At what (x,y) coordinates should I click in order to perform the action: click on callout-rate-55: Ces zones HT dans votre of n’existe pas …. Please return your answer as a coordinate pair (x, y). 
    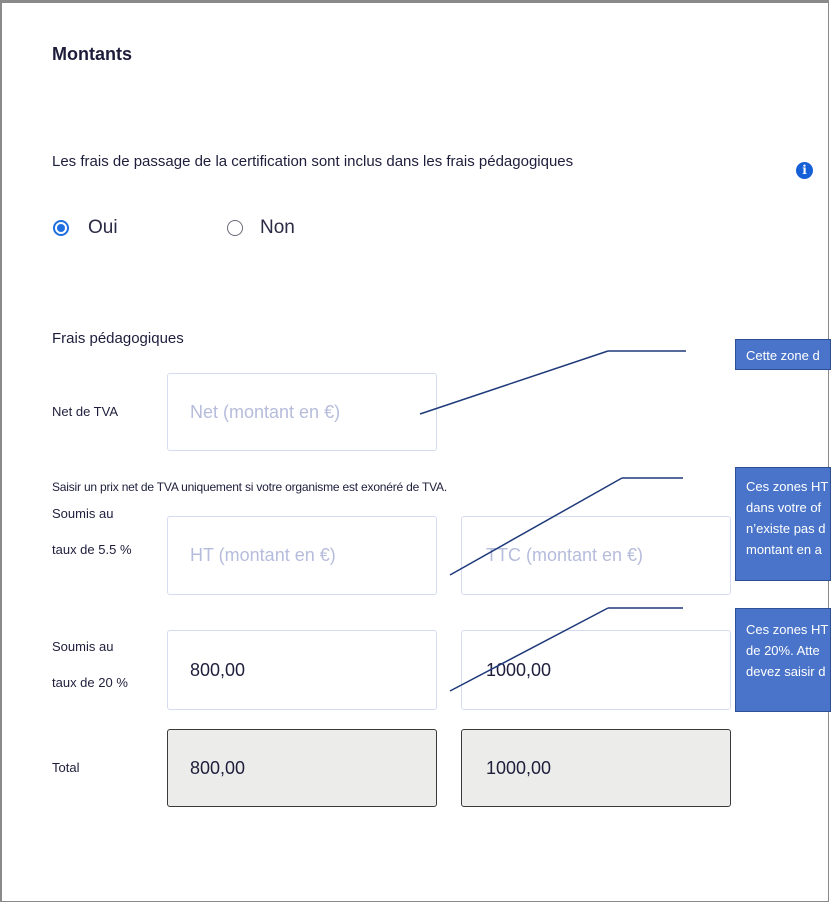
    Looking at the image, I should click on (783, 524).